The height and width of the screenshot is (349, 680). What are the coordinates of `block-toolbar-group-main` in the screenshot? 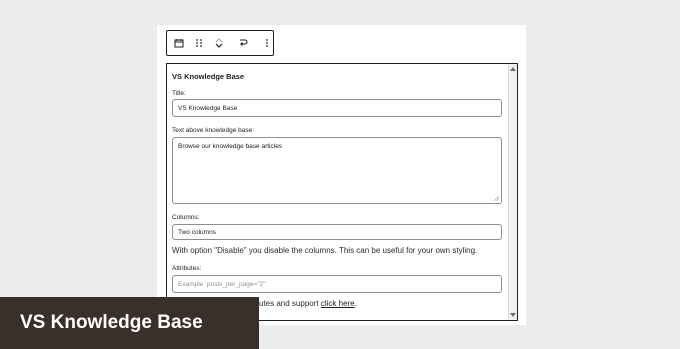 It's located at (199, 43).